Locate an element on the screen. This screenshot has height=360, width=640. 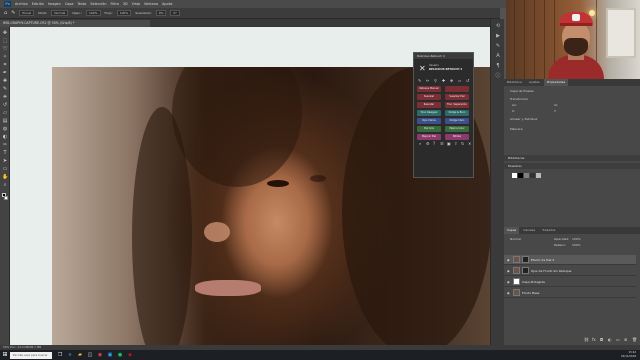
close-icon: ✕ is located at coordinates (469, 143).